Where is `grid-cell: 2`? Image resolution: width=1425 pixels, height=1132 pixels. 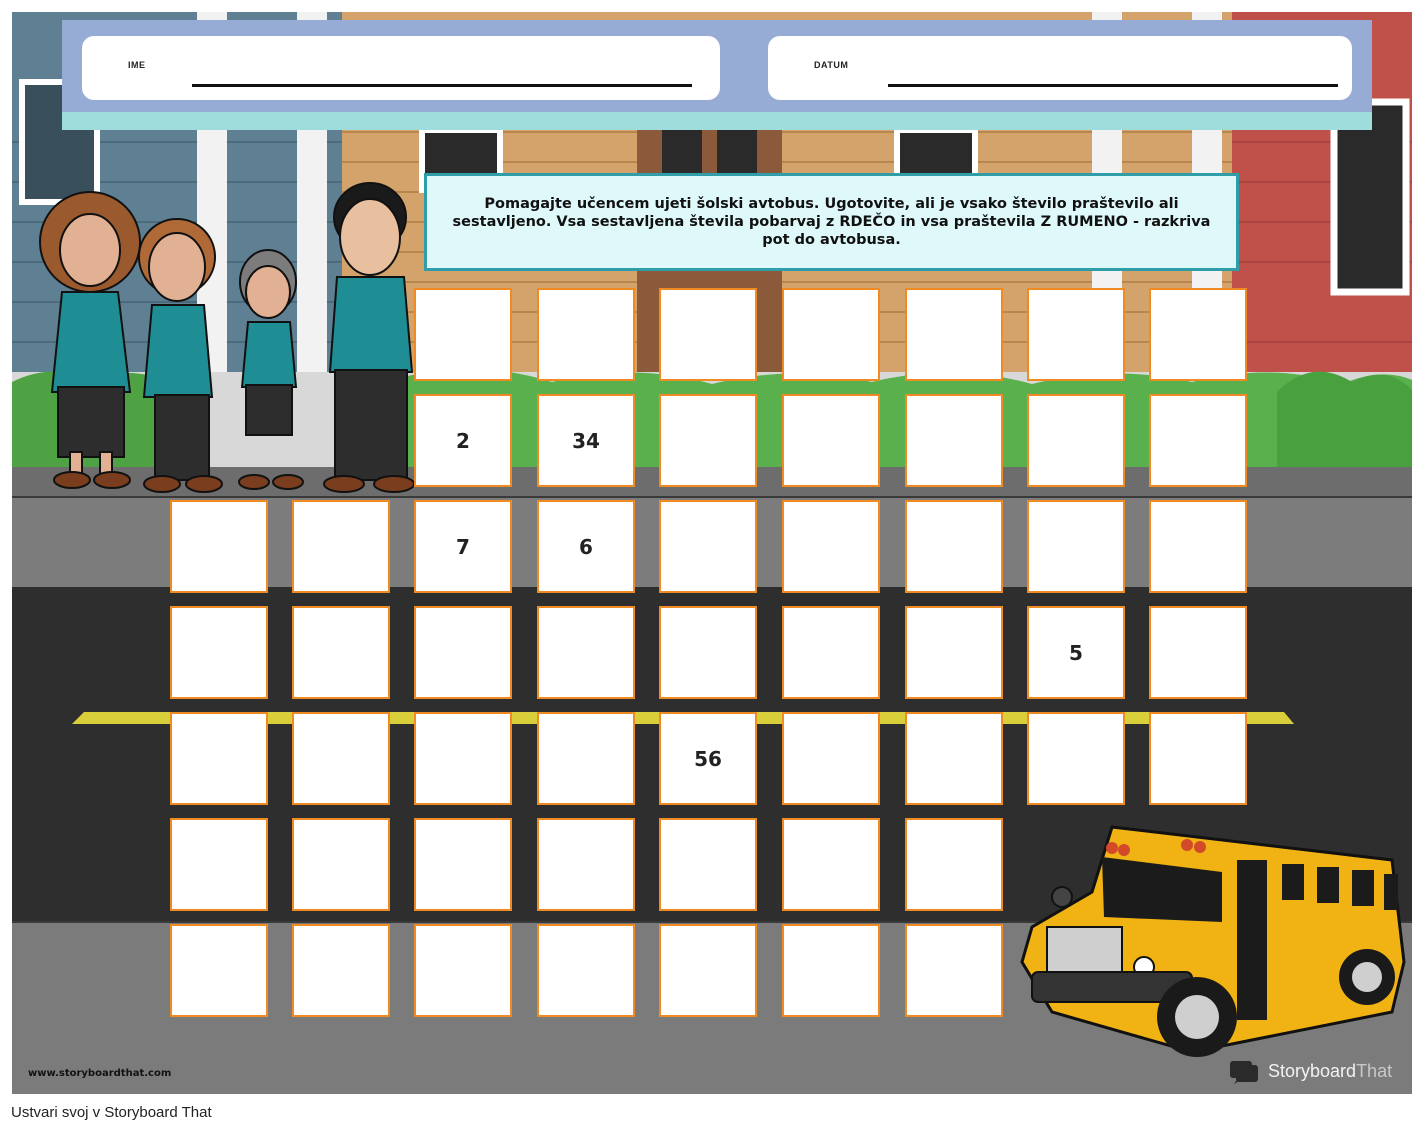
grid-cell: 2 is located at coordinates (463, 440).